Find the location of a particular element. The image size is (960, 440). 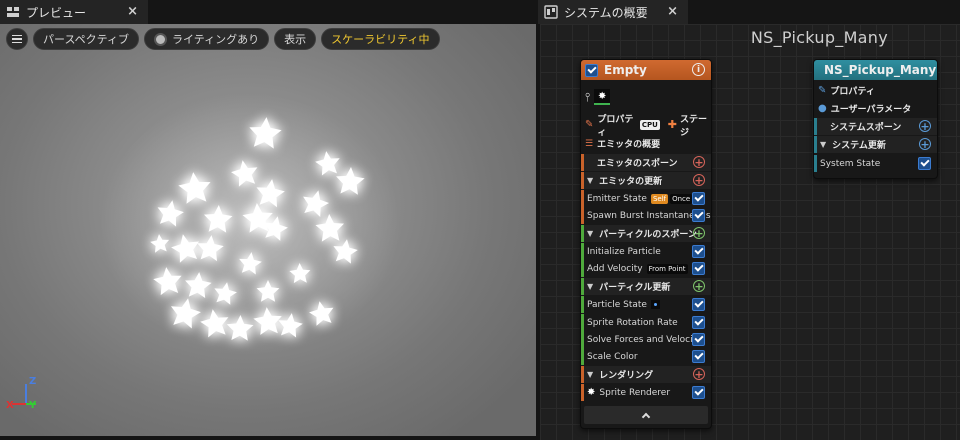

module-system-state: System State is located at coordinates (875, 163).